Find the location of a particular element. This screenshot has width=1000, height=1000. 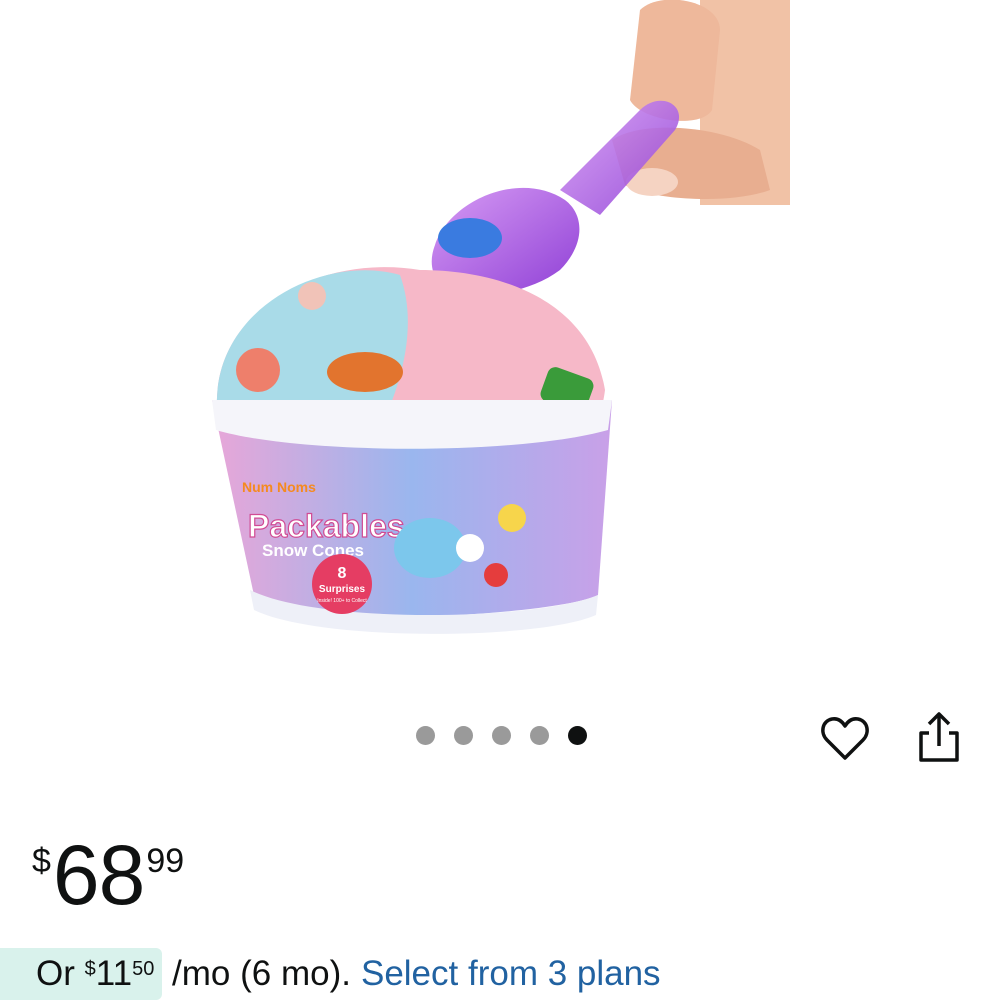

tub-title-text: Packables is located at coordinates (326, 526).